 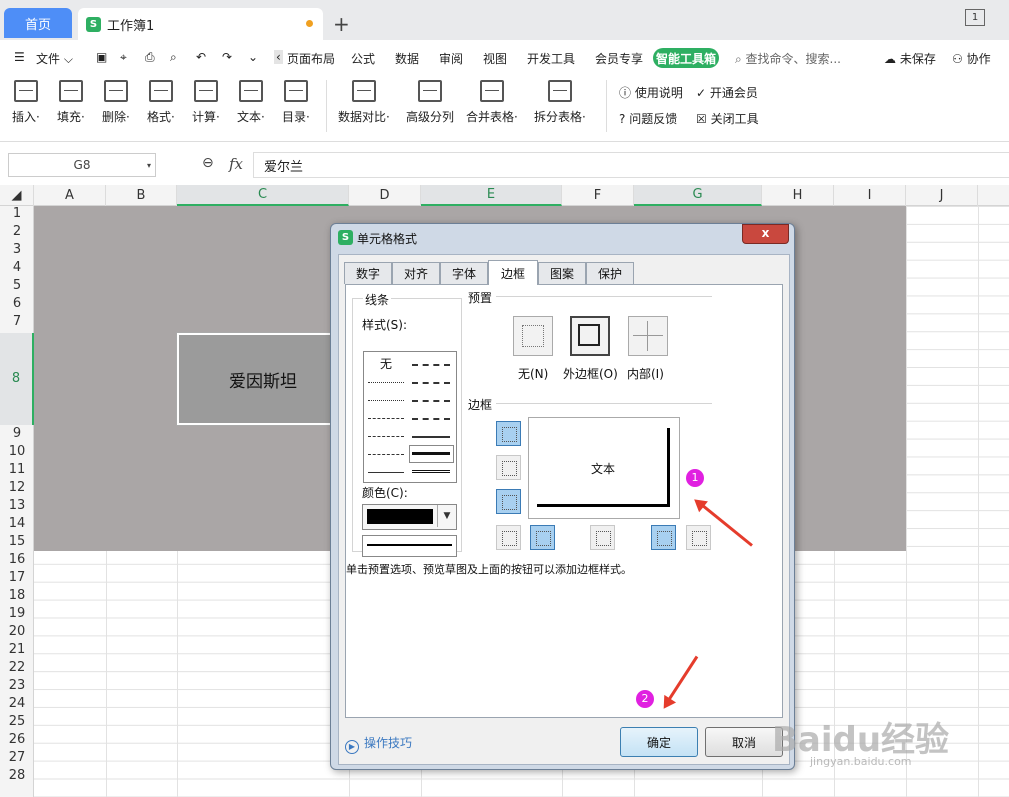 What do you see at coordinates (17, 487) in the screenshot?
I see `row-header: 12` at bounding box center [17, 487].